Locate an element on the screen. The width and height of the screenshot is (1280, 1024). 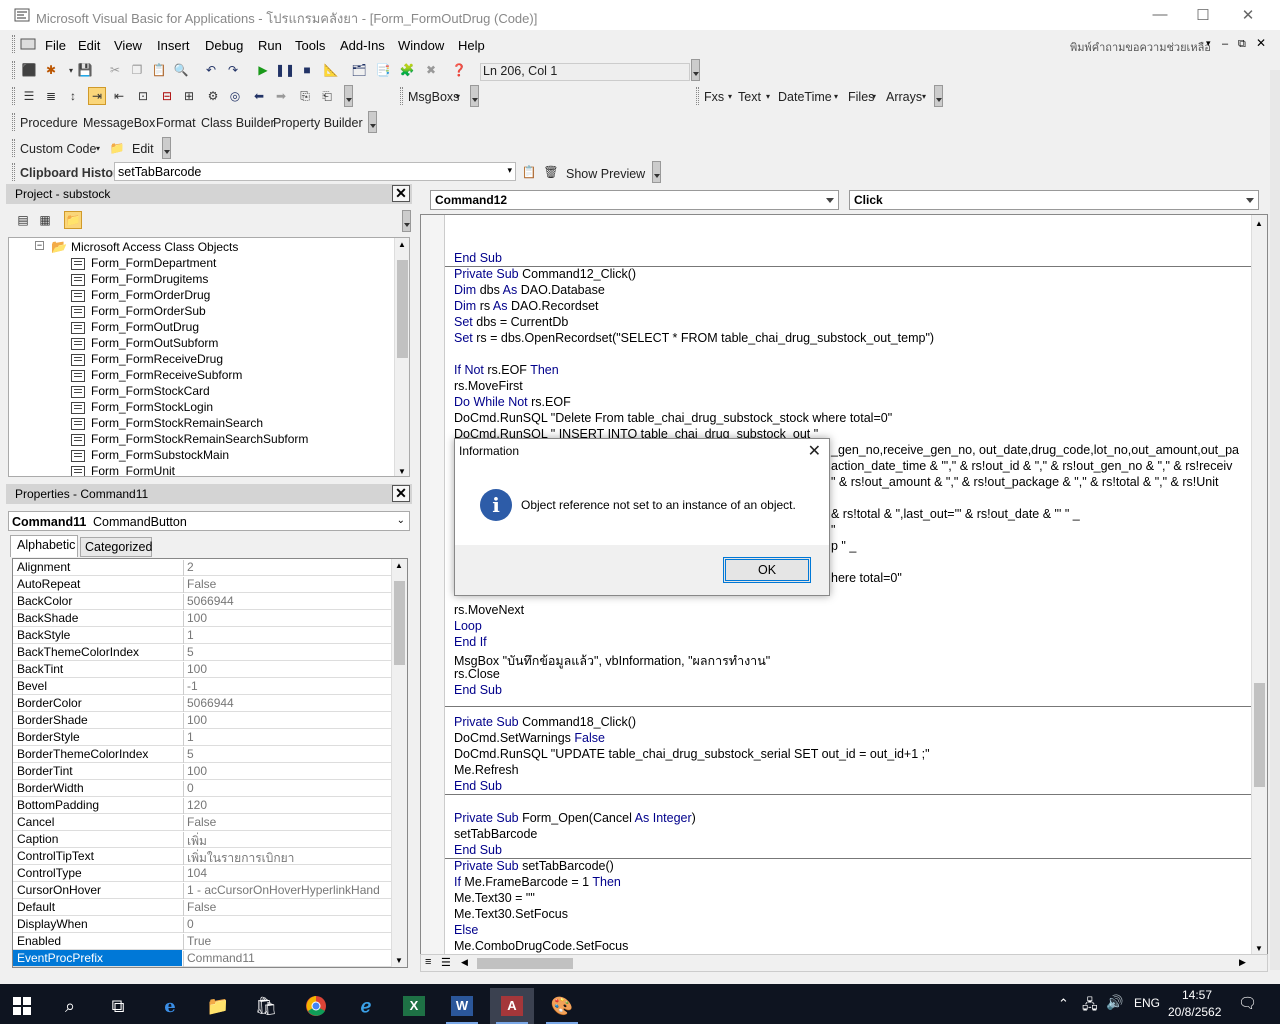
property-value: True is located at coordinates (286, 942).